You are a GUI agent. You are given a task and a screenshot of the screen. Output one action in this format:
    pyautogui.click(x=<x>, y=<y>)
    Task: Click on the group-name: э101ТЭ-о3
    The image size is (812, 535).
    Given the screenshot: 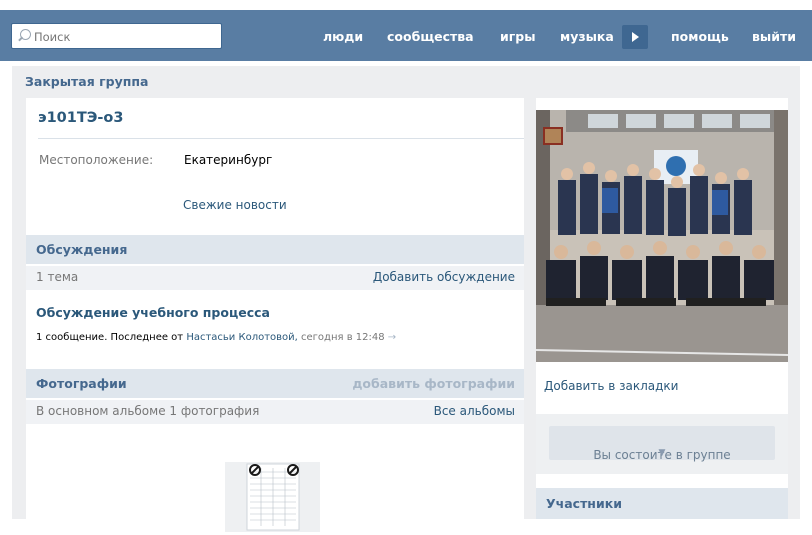 What is the action you would take?
    pyautogui.click(x=81, y=118)
    